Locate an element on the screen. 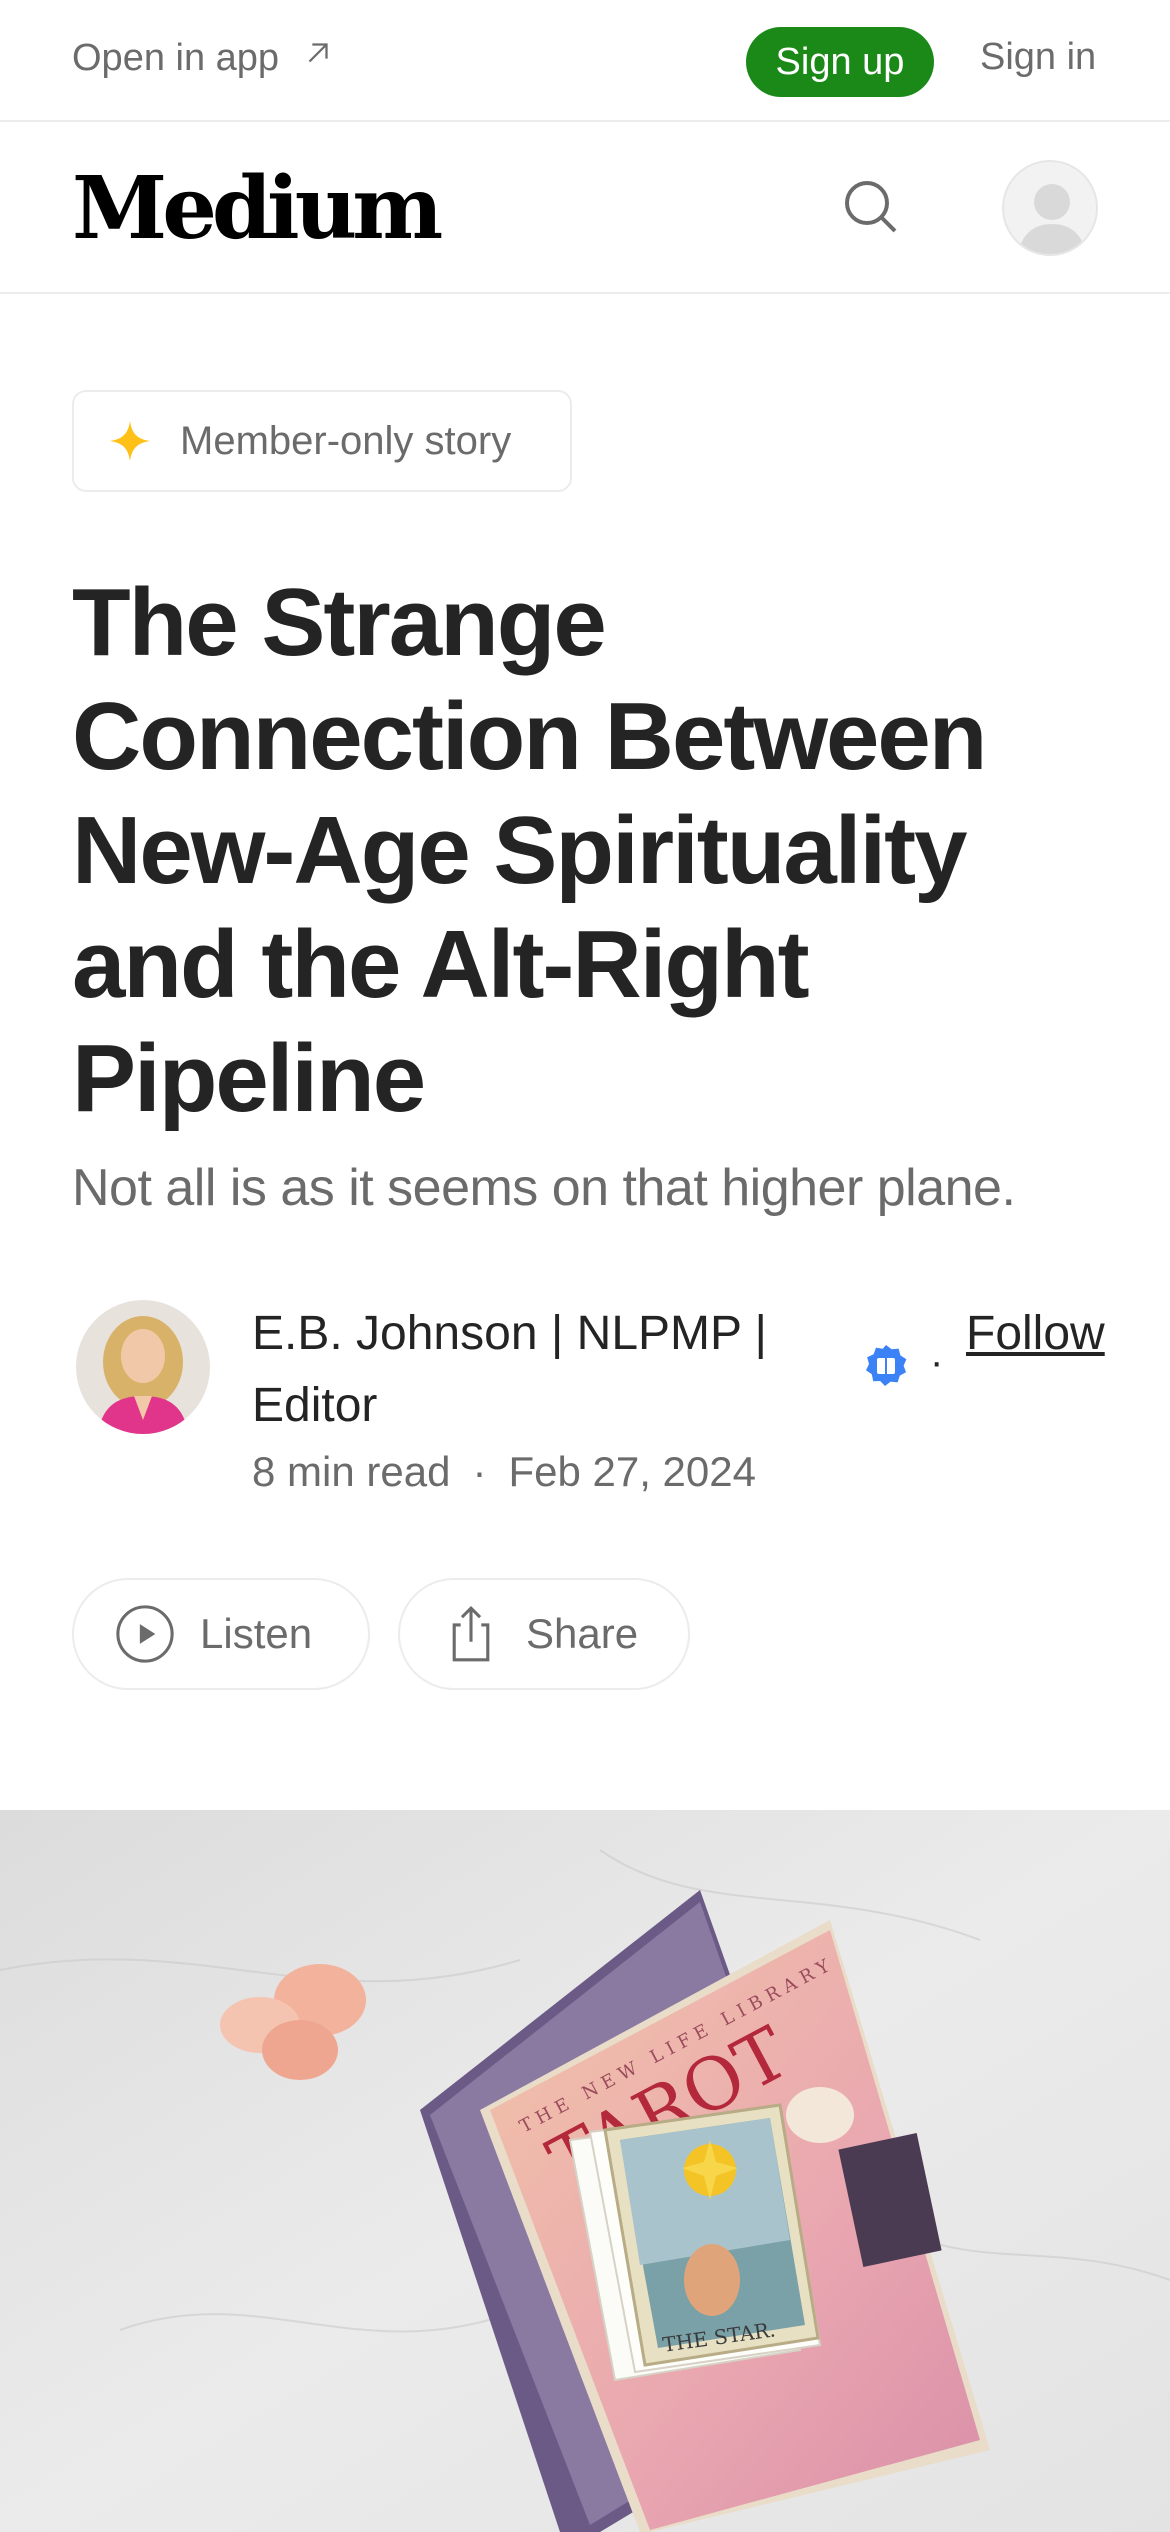 This screenshot has height=2532, width=1170. search-button is located at coordinates (871, 207).